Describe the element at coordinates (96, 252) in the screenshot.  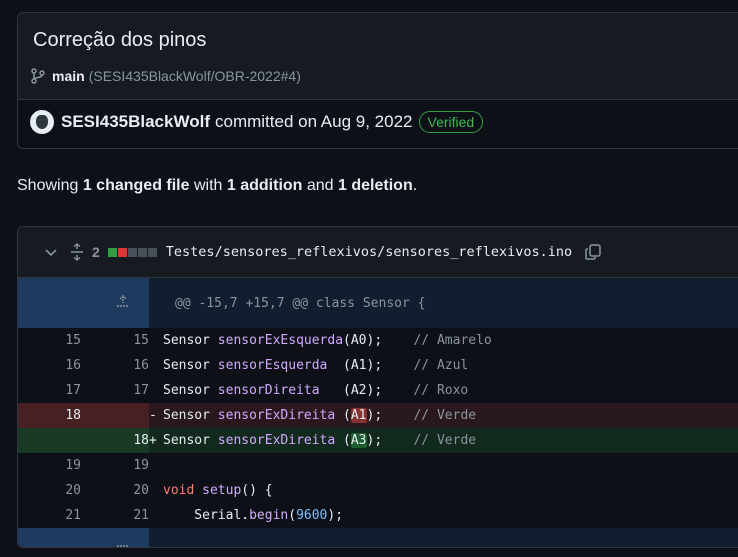
I see `changes-count: 2` at that location.